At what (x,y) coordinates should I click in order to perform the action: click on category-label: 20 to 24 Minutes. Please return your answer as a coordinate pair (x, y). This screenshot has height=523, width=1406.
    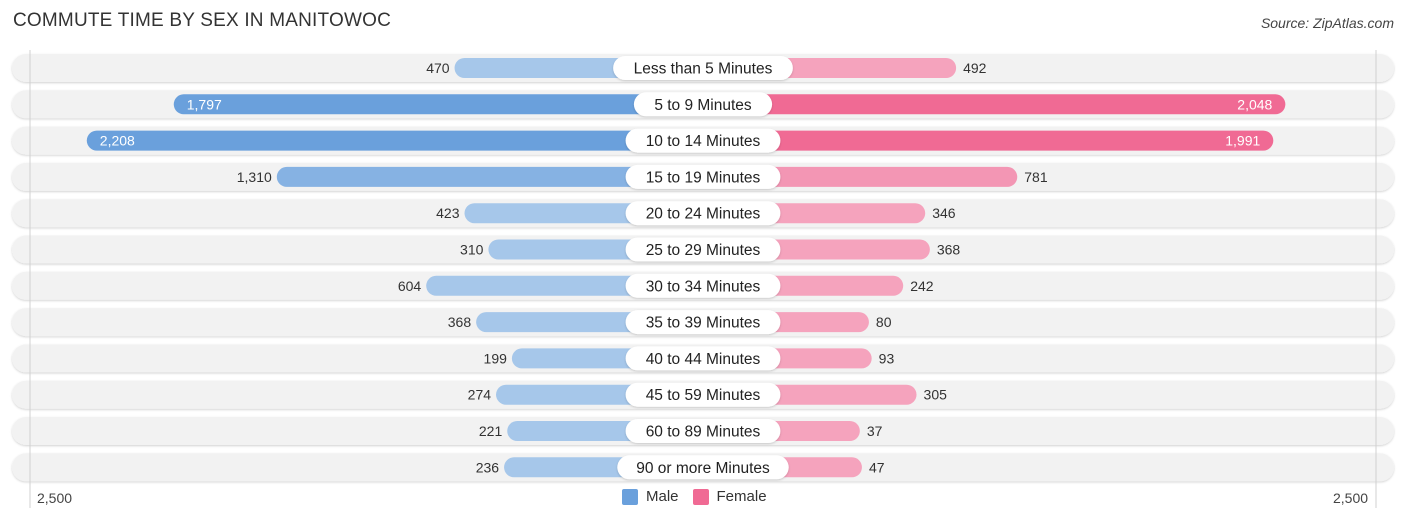
    Looking at the image, I should click on (703, 214).